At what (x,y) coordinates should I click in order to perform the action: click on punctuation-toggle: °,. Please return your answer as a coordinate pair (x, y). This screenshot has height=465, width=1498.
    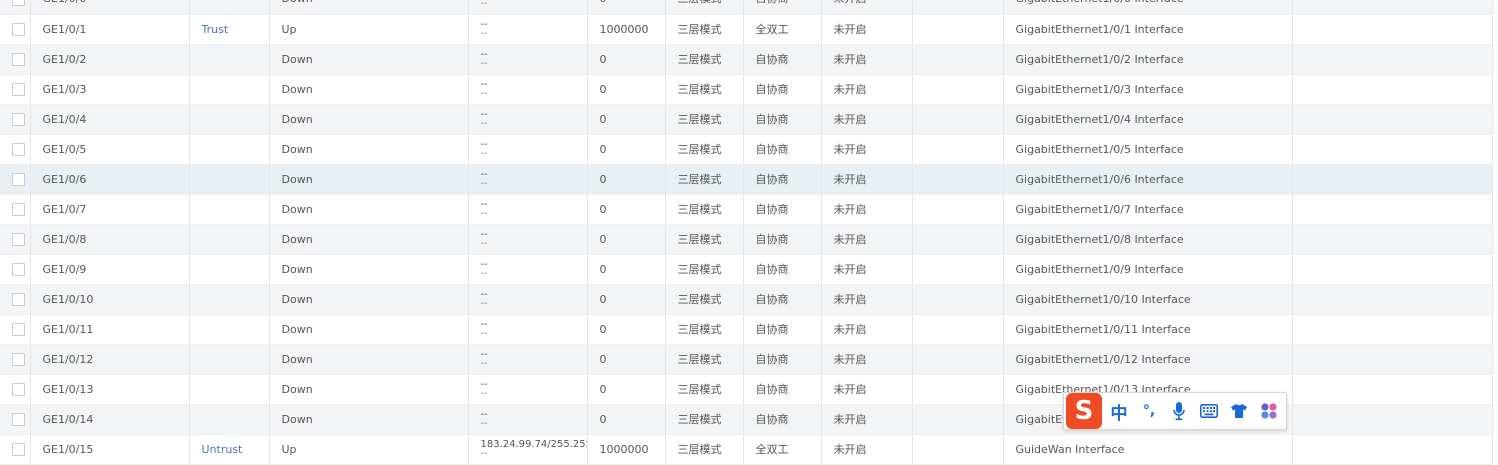
    Looking at the image, I should click on (1149, 411).